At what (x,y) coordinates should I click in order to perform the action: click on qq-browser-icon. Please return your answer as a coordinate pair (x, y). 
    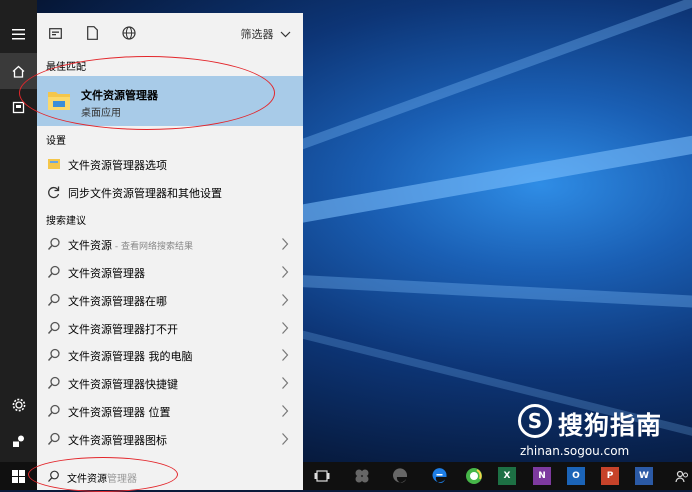
    Looking at the image, I should click on (474, 476).